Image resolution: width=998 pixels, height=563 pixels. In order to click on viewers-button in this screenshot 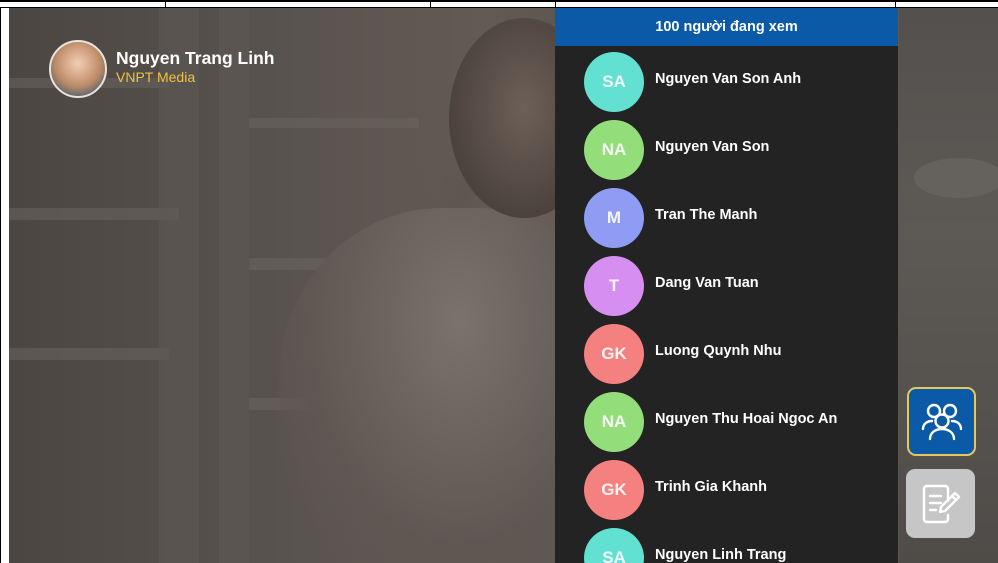, I will do `click(941, 421)`.